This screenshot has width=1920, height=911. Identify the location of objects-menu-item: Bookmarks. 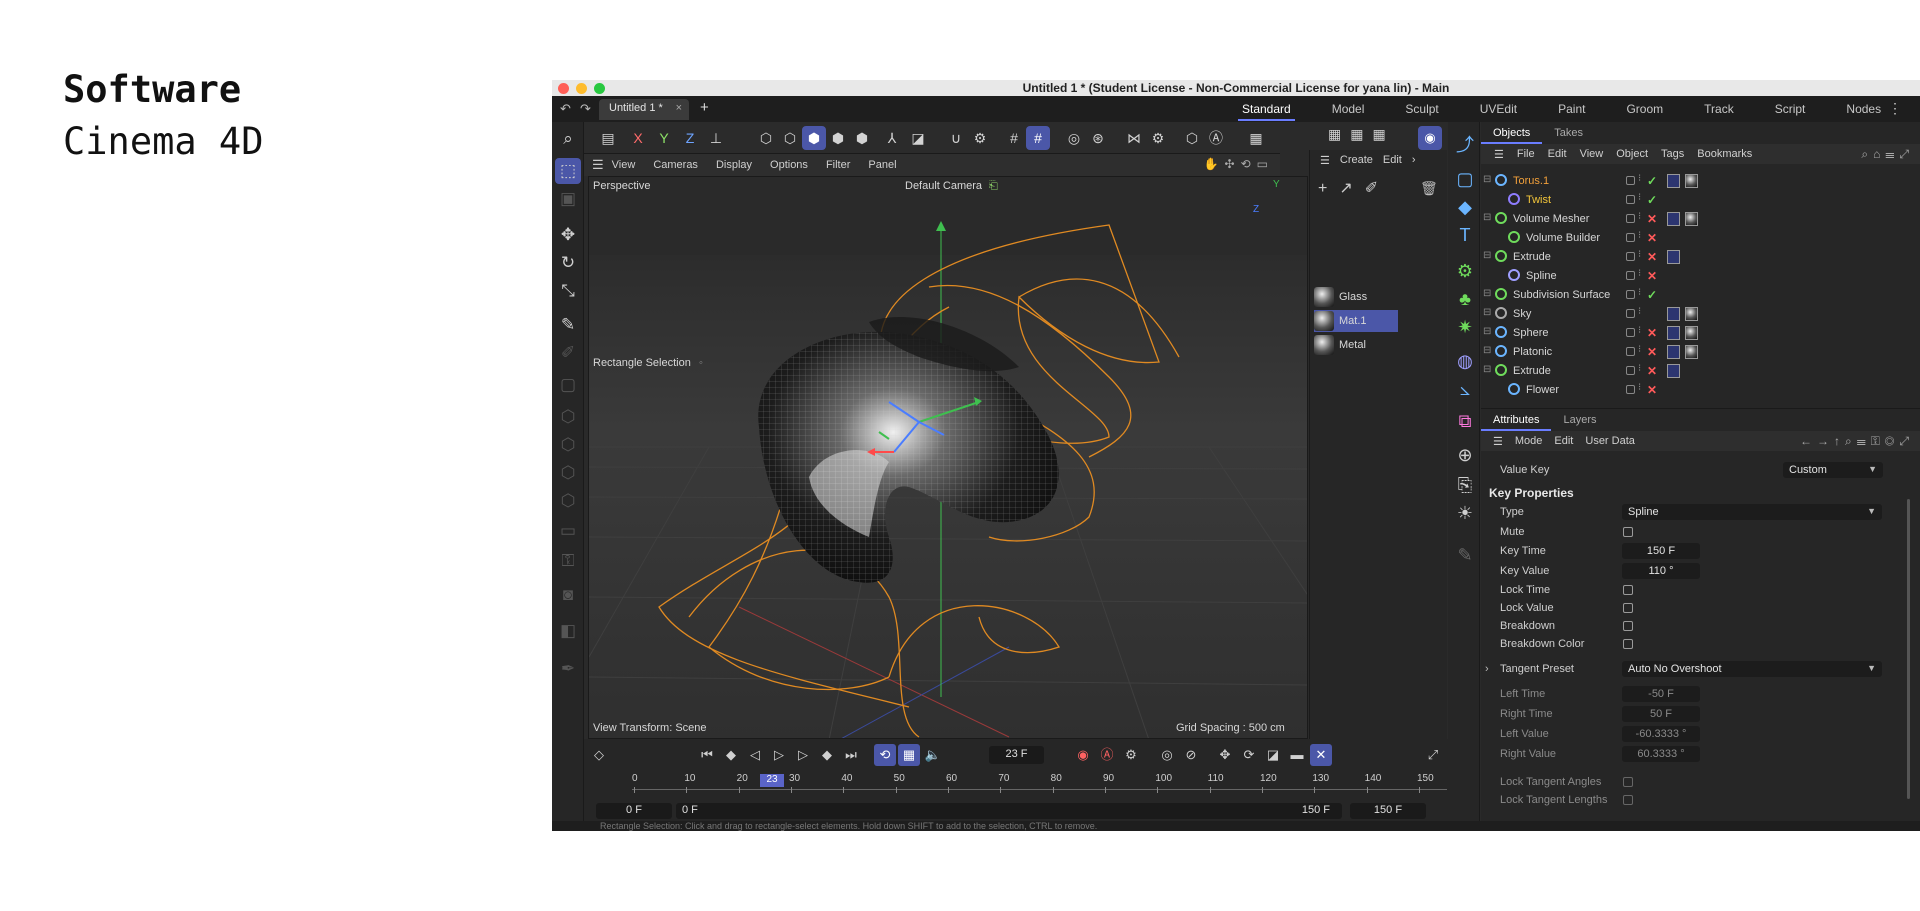
(1724, 154).